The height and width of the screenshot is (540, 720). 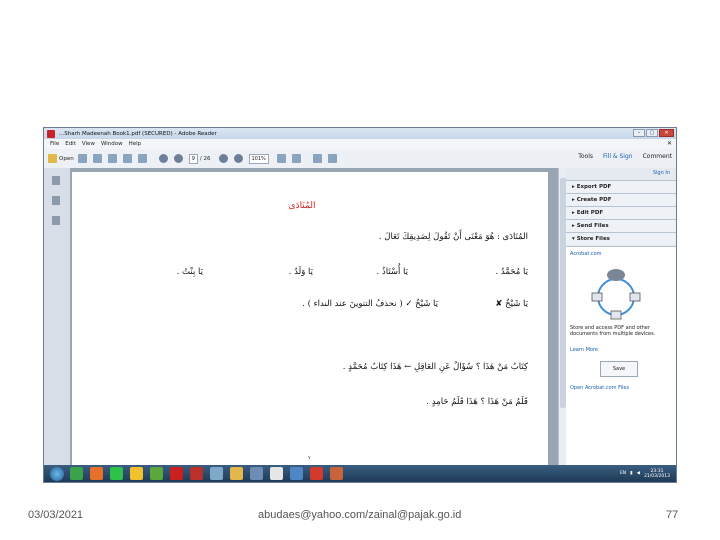 What do you see at coordinates (236, 473) in the screenshot?
I see `paint-app-icon` at bounding box center [236, 473].